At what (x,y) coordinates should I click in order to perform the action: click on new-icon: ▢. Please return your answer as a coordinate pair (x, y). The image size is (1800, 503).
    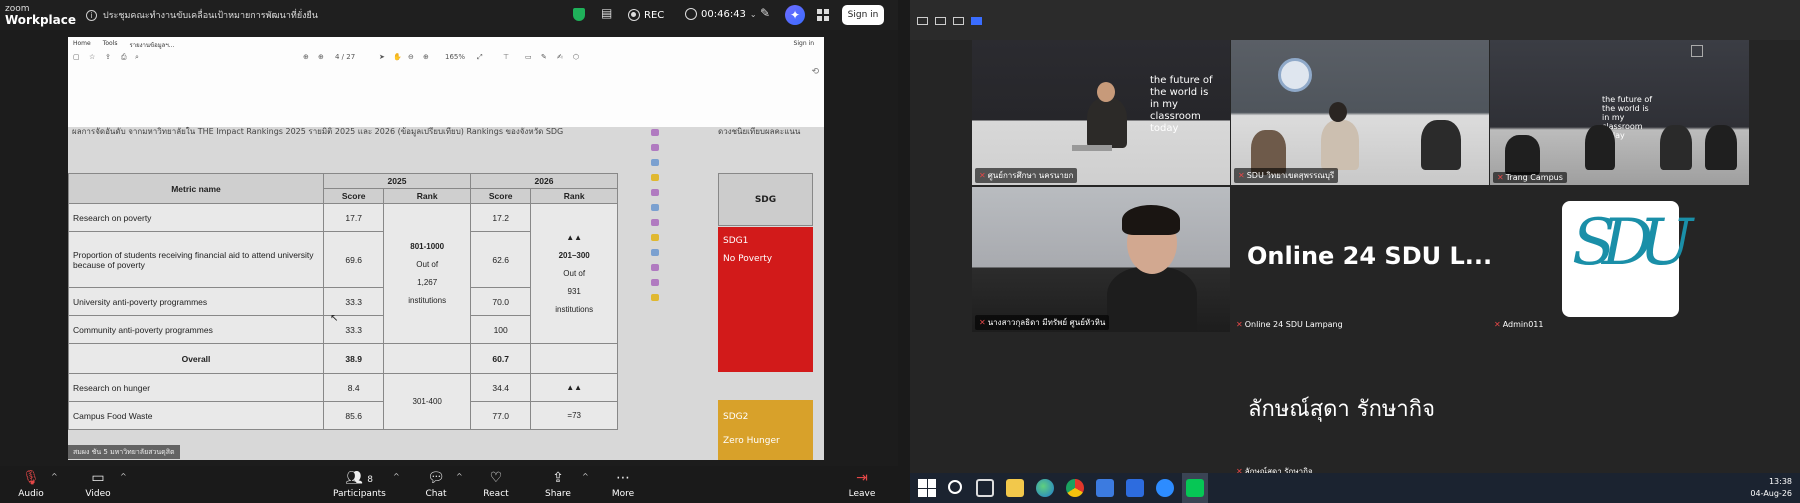
    Looking at the image, I should click on (76, 57).